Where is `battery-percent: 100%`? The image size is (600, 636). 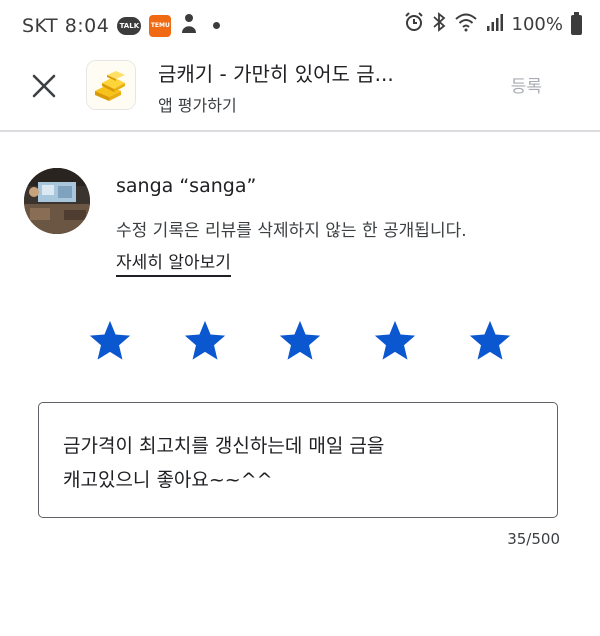 battery-percent: 100% is located at coordinates (537, 24).